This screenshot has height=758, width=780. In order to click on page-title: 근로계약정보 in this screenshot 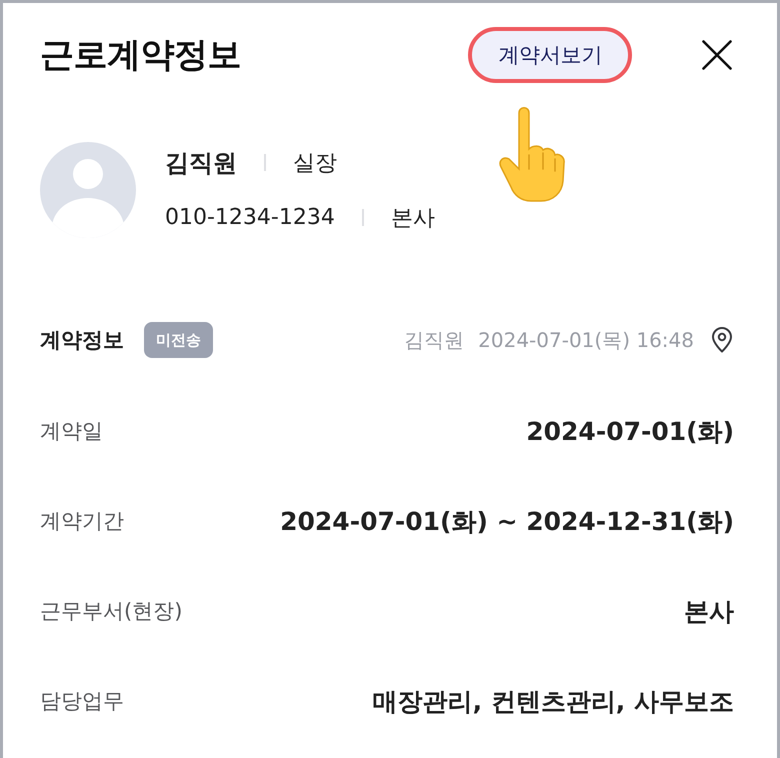, I will do `click(140, 55)`.